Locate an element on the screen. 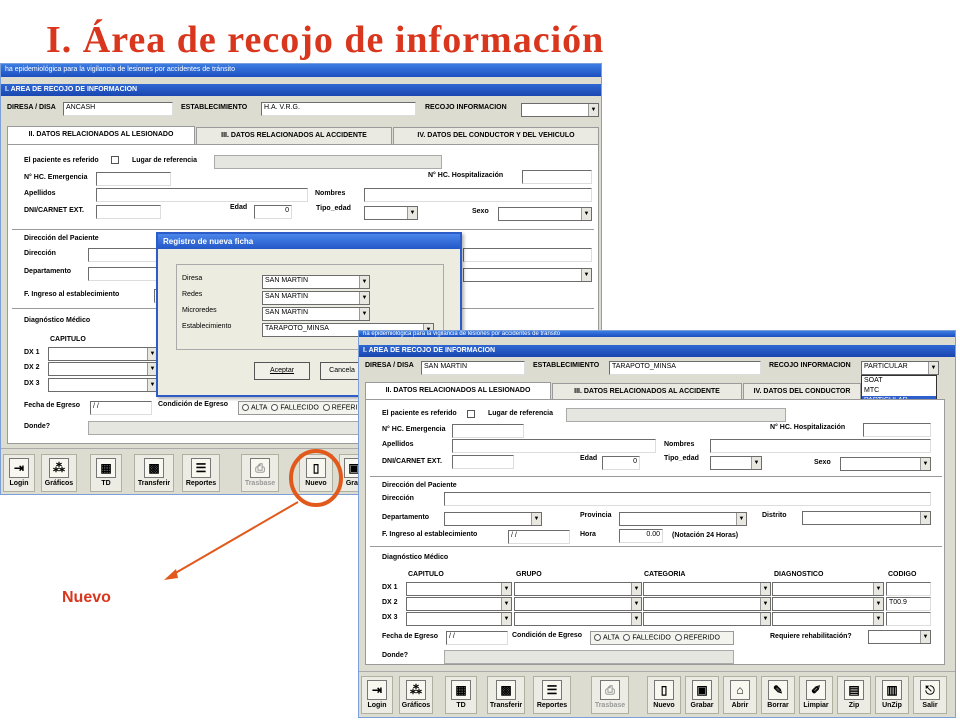  front-nombres-field is located at coordinates (820, 446).